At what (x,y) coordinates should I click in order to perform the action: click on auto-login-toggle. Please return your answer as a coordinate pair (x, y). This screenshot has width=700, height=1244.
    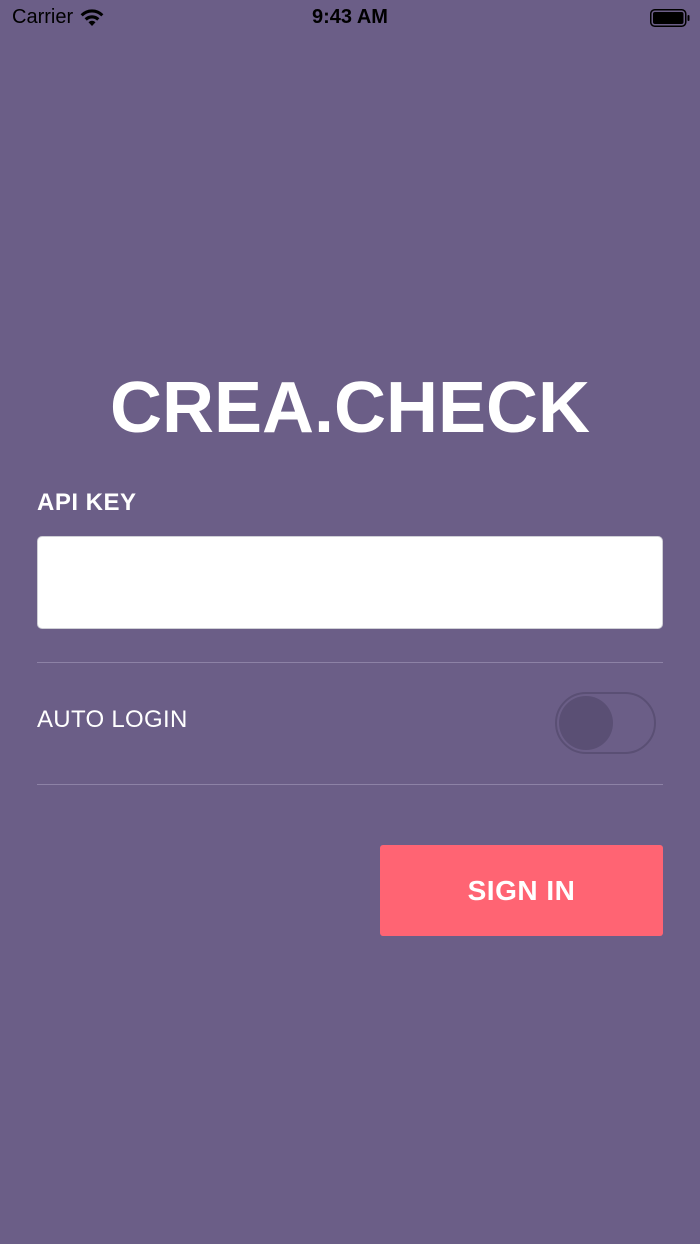
    Looking at the image, I should click on (605, 723).